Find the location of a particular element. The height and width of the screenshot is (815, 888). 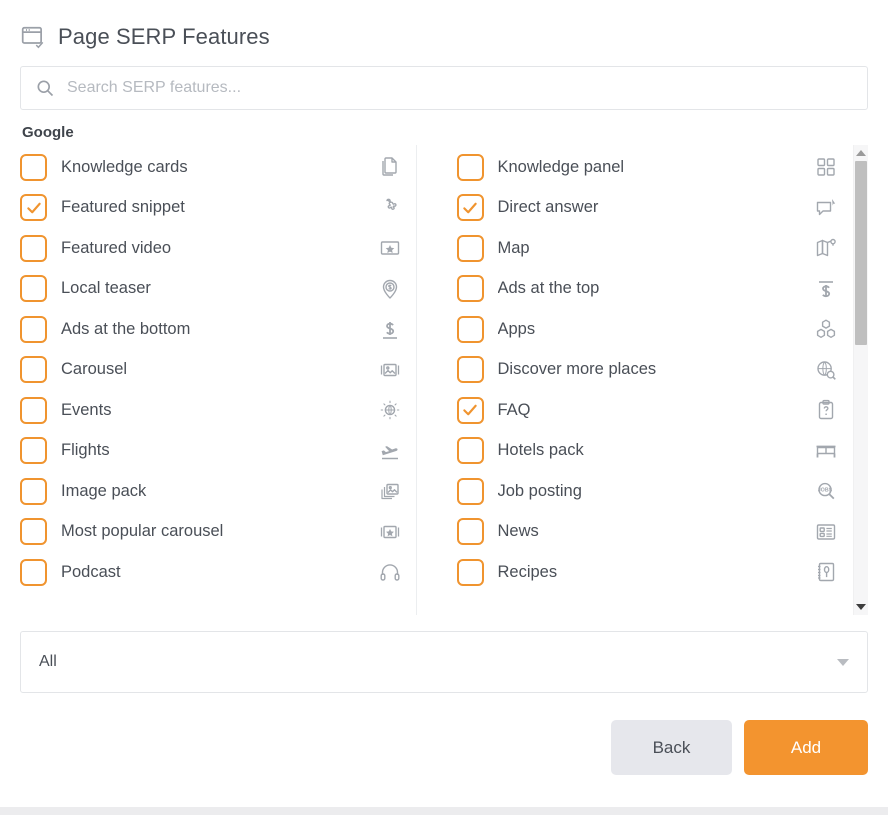

features-scrollbar is located at coordinates (860, 380).